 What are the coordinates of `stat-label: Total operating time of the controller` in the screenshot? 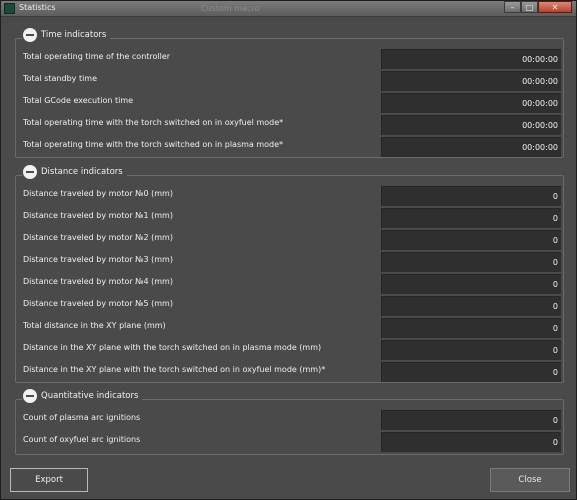 It's located at (97, 56).